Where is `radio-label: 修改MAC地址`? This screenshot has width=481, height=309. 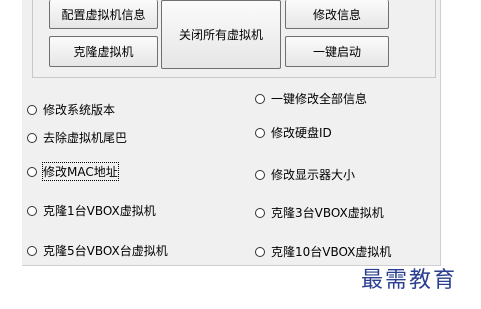
radio-label: 修改MAC地址 is located at coordinates (80, 171).